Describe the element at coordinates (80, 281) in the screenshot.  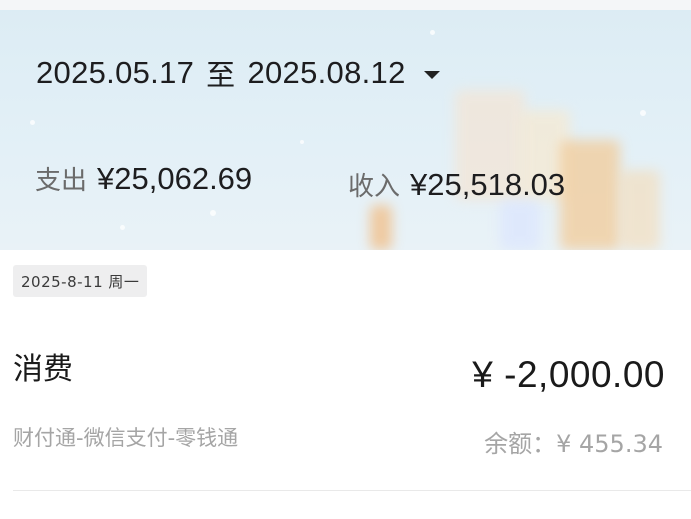
I see `date-group-header: 2025-8-11 周一` at that location.